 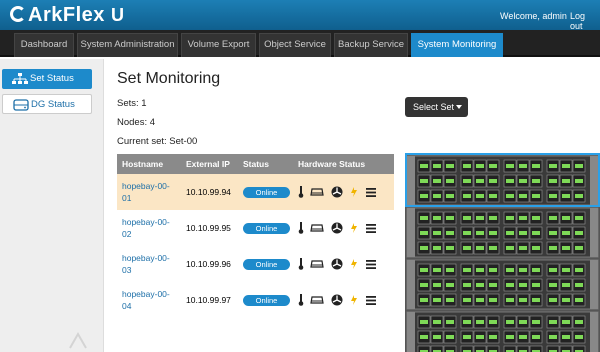 I want to click on thermometer-icon, so click(x=301, y=300).